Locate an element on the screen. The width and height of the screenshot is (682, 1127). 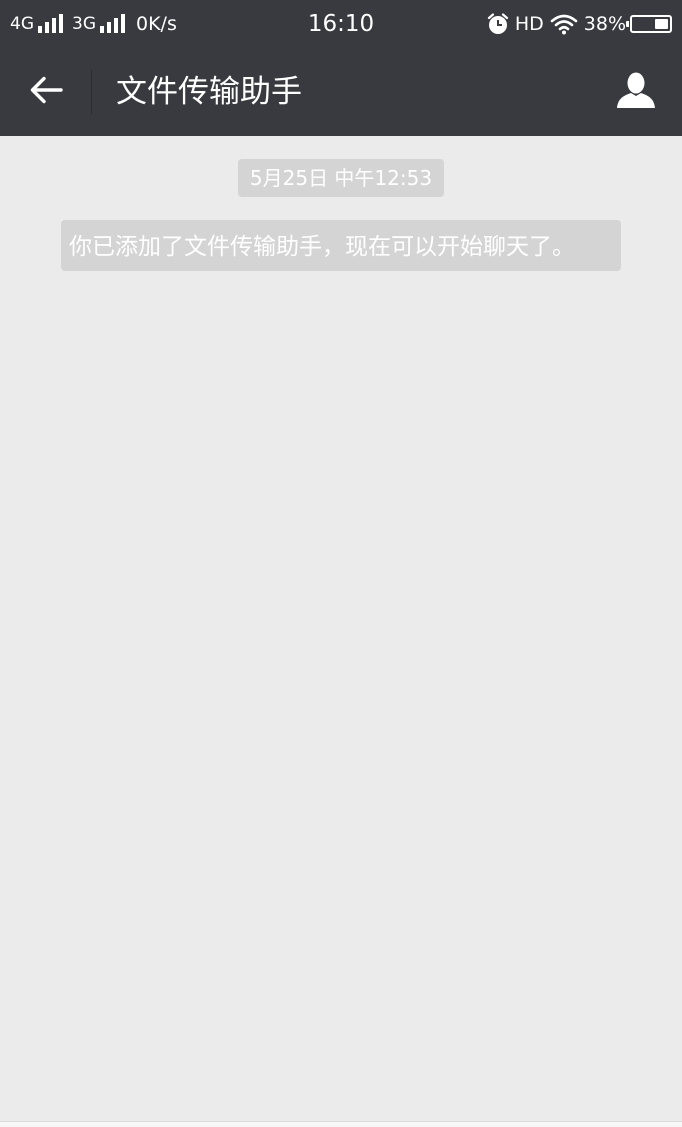
chat-title: 文件传输助手 is located at coordinates (209, 92).